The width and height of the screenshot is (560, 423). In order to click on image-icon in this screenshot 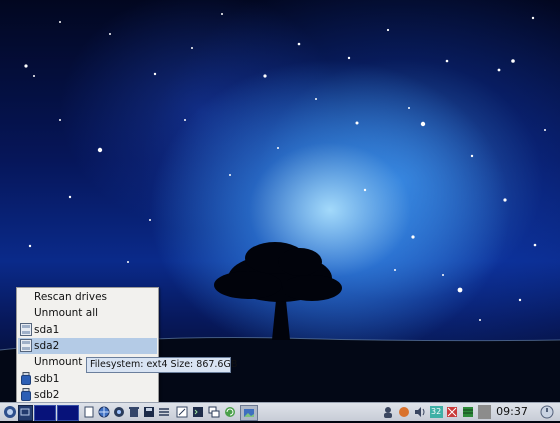, I will do `click(249, 413)`.